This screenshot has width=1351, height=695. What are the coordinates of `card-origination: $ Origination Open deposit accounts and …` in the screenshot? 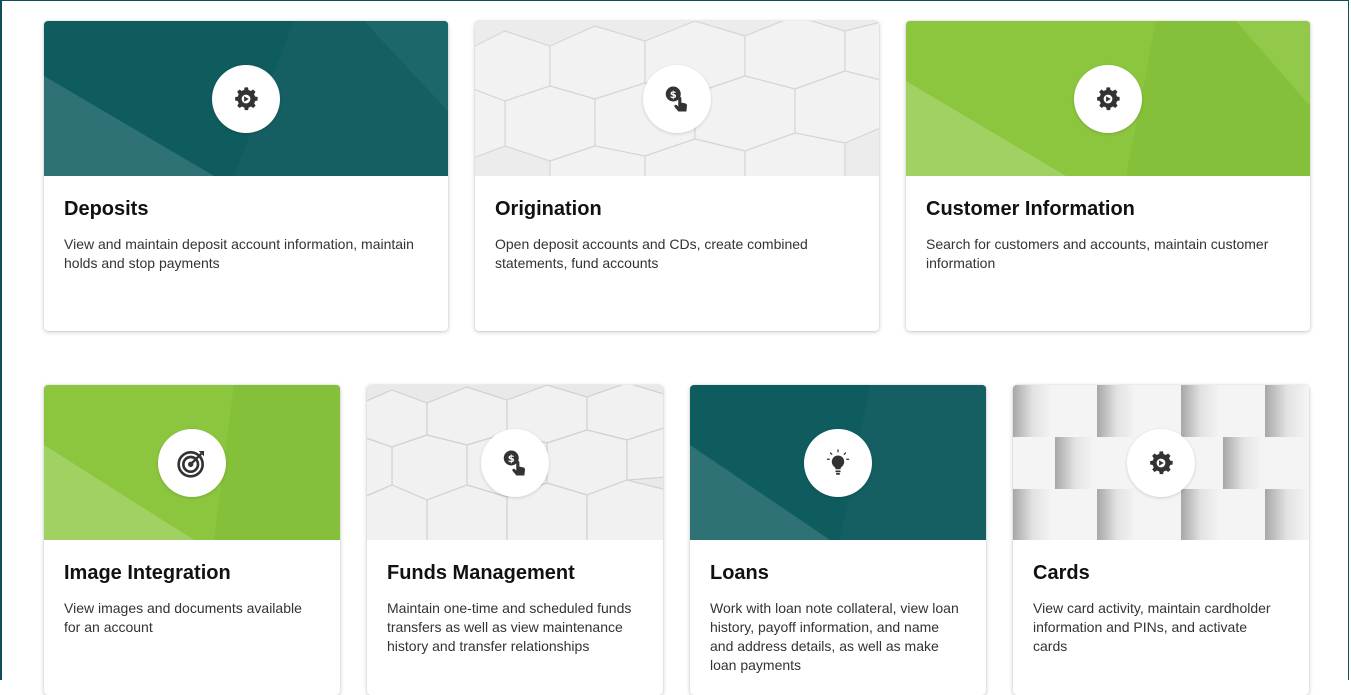 It's located at (677, 176).